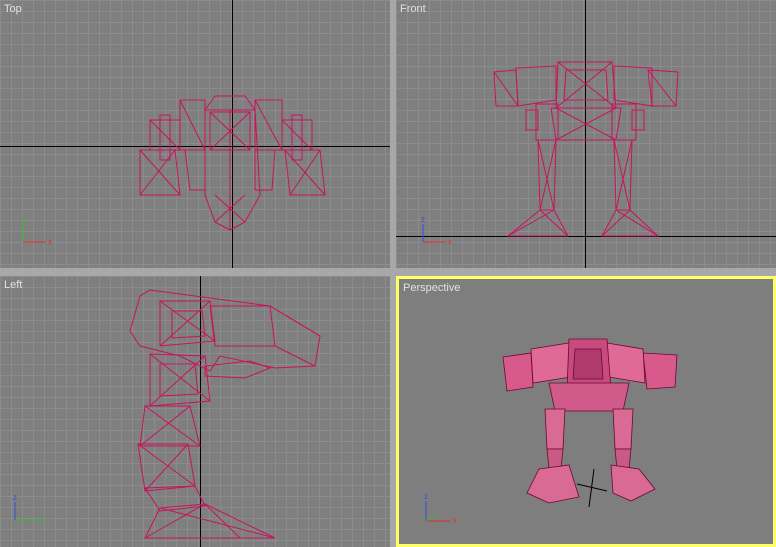 This screenshot has height=547, width=776. Describe the element at coordinates (436, 230) in the screenshot. I see `axis-tripod-front: x z` at that location.